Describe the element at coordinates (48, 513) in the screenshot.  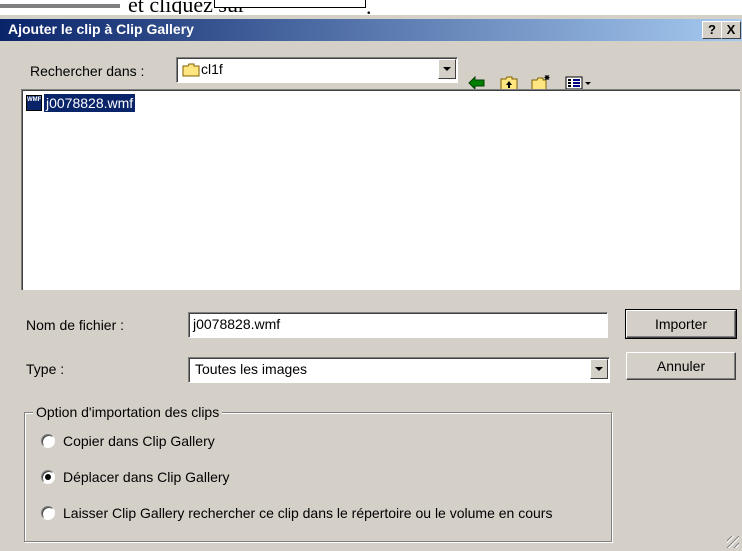
I see `radio-leave` at that location.